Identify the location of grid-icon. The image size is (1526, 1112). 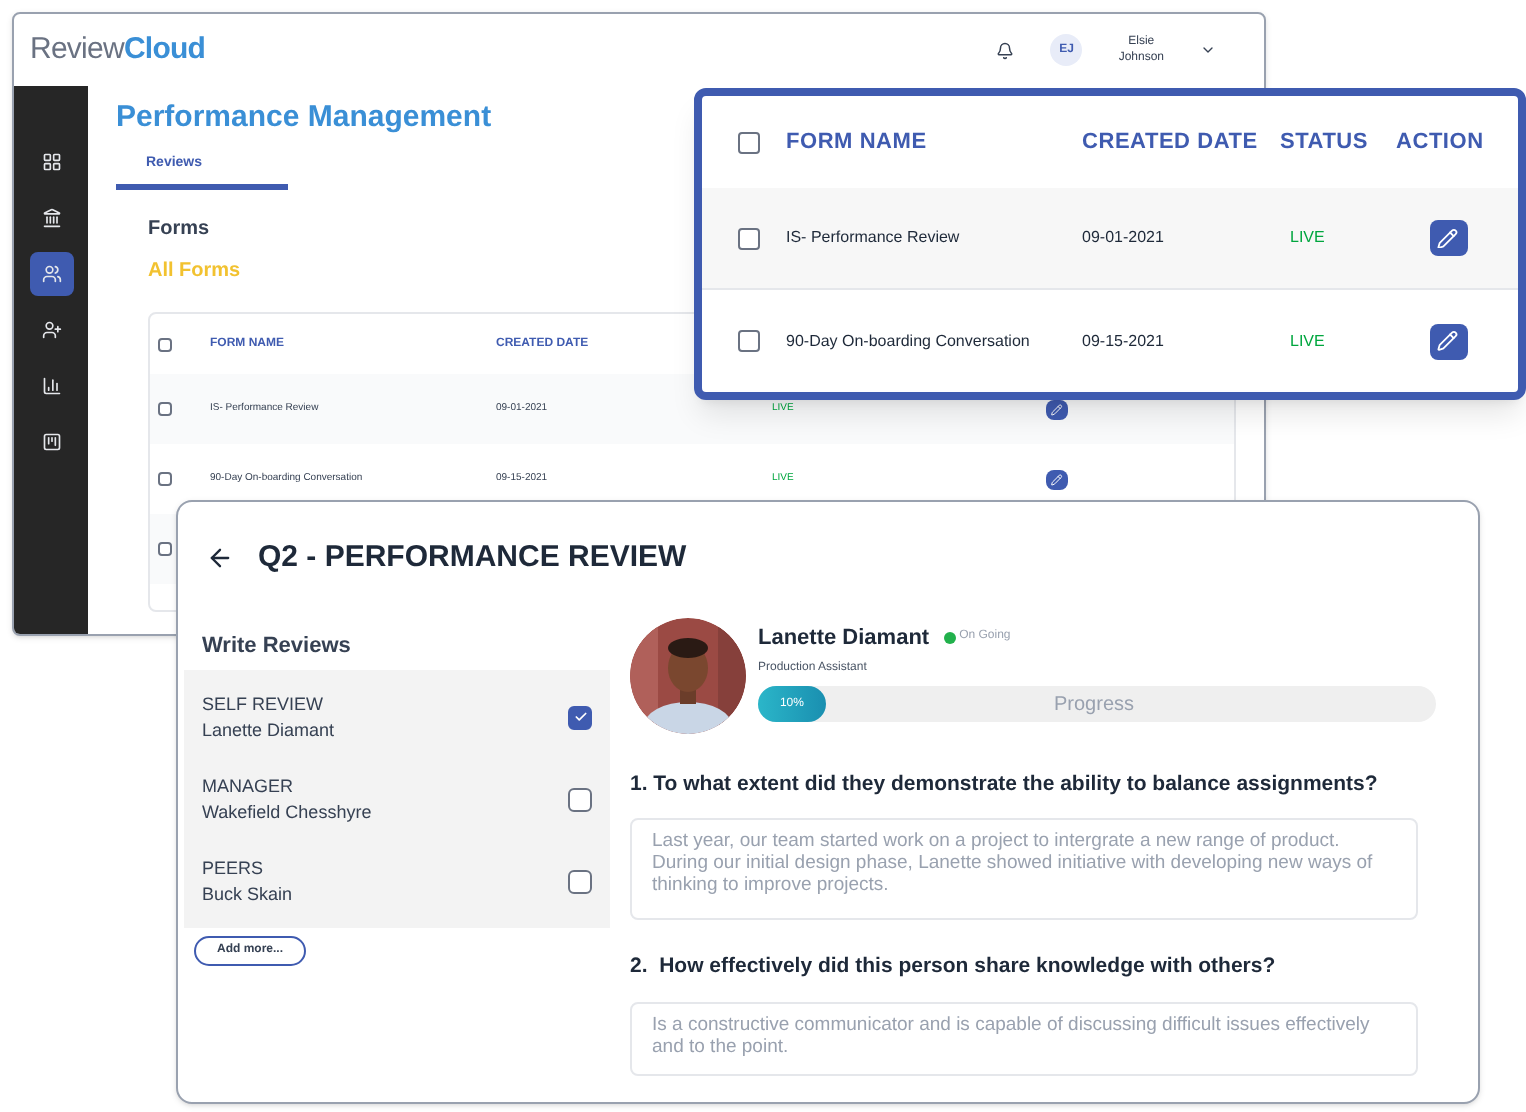
(51, 162).